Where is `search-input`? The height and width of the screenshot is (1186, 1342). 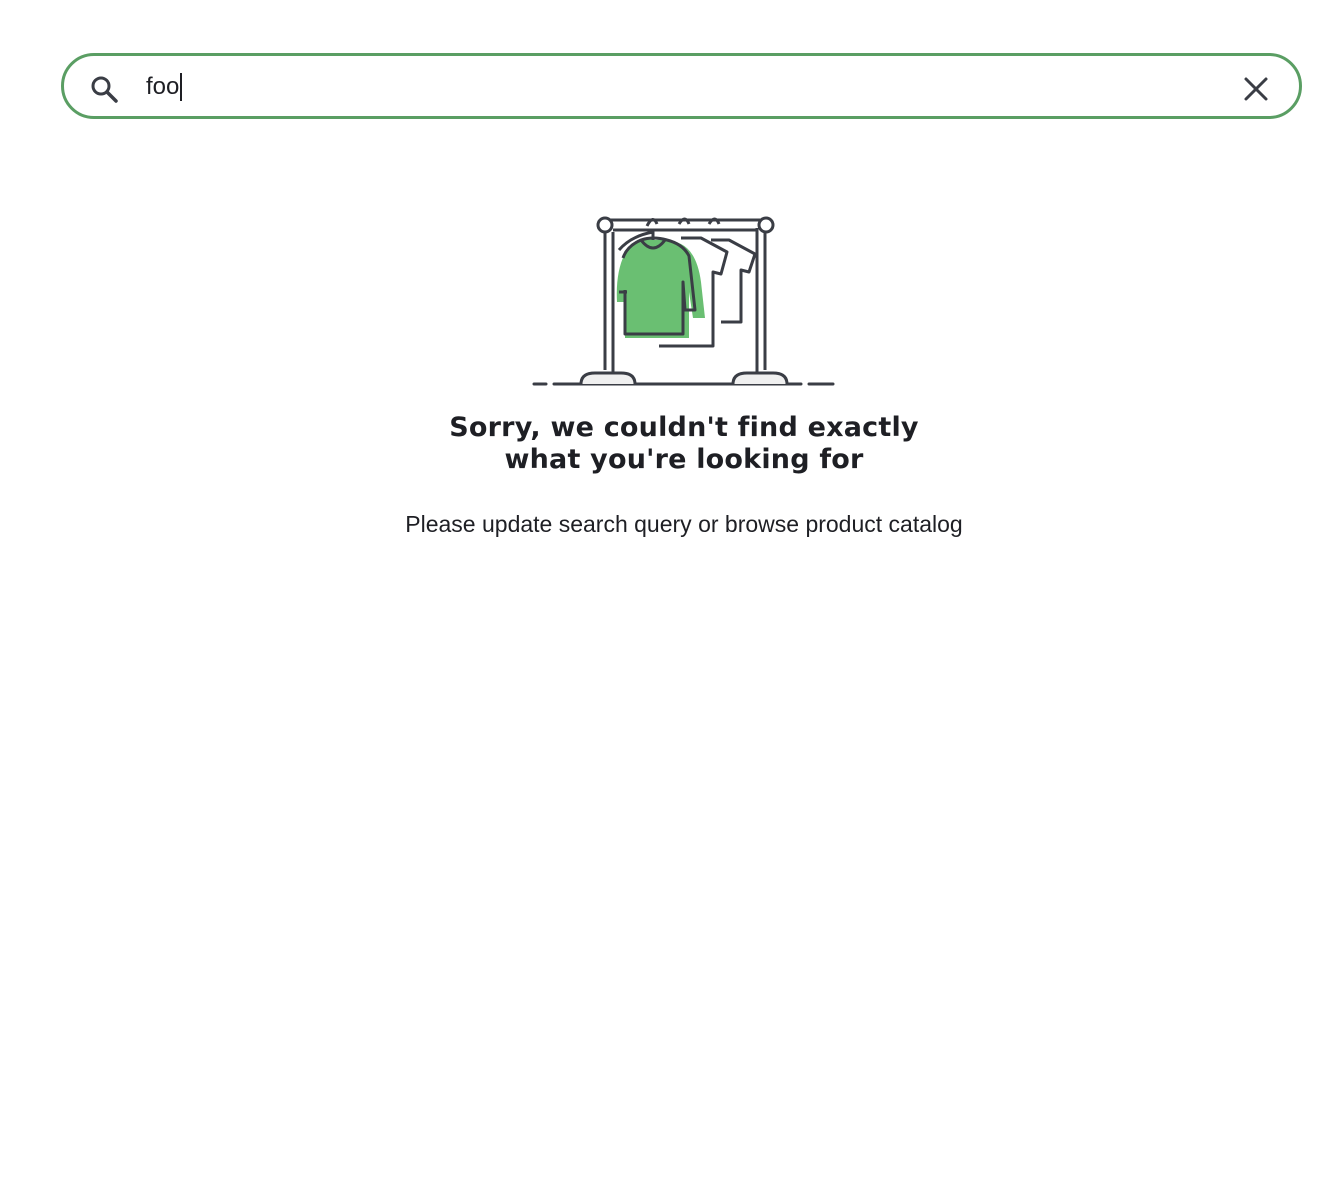 search-input is located at coordinates (676, 87).